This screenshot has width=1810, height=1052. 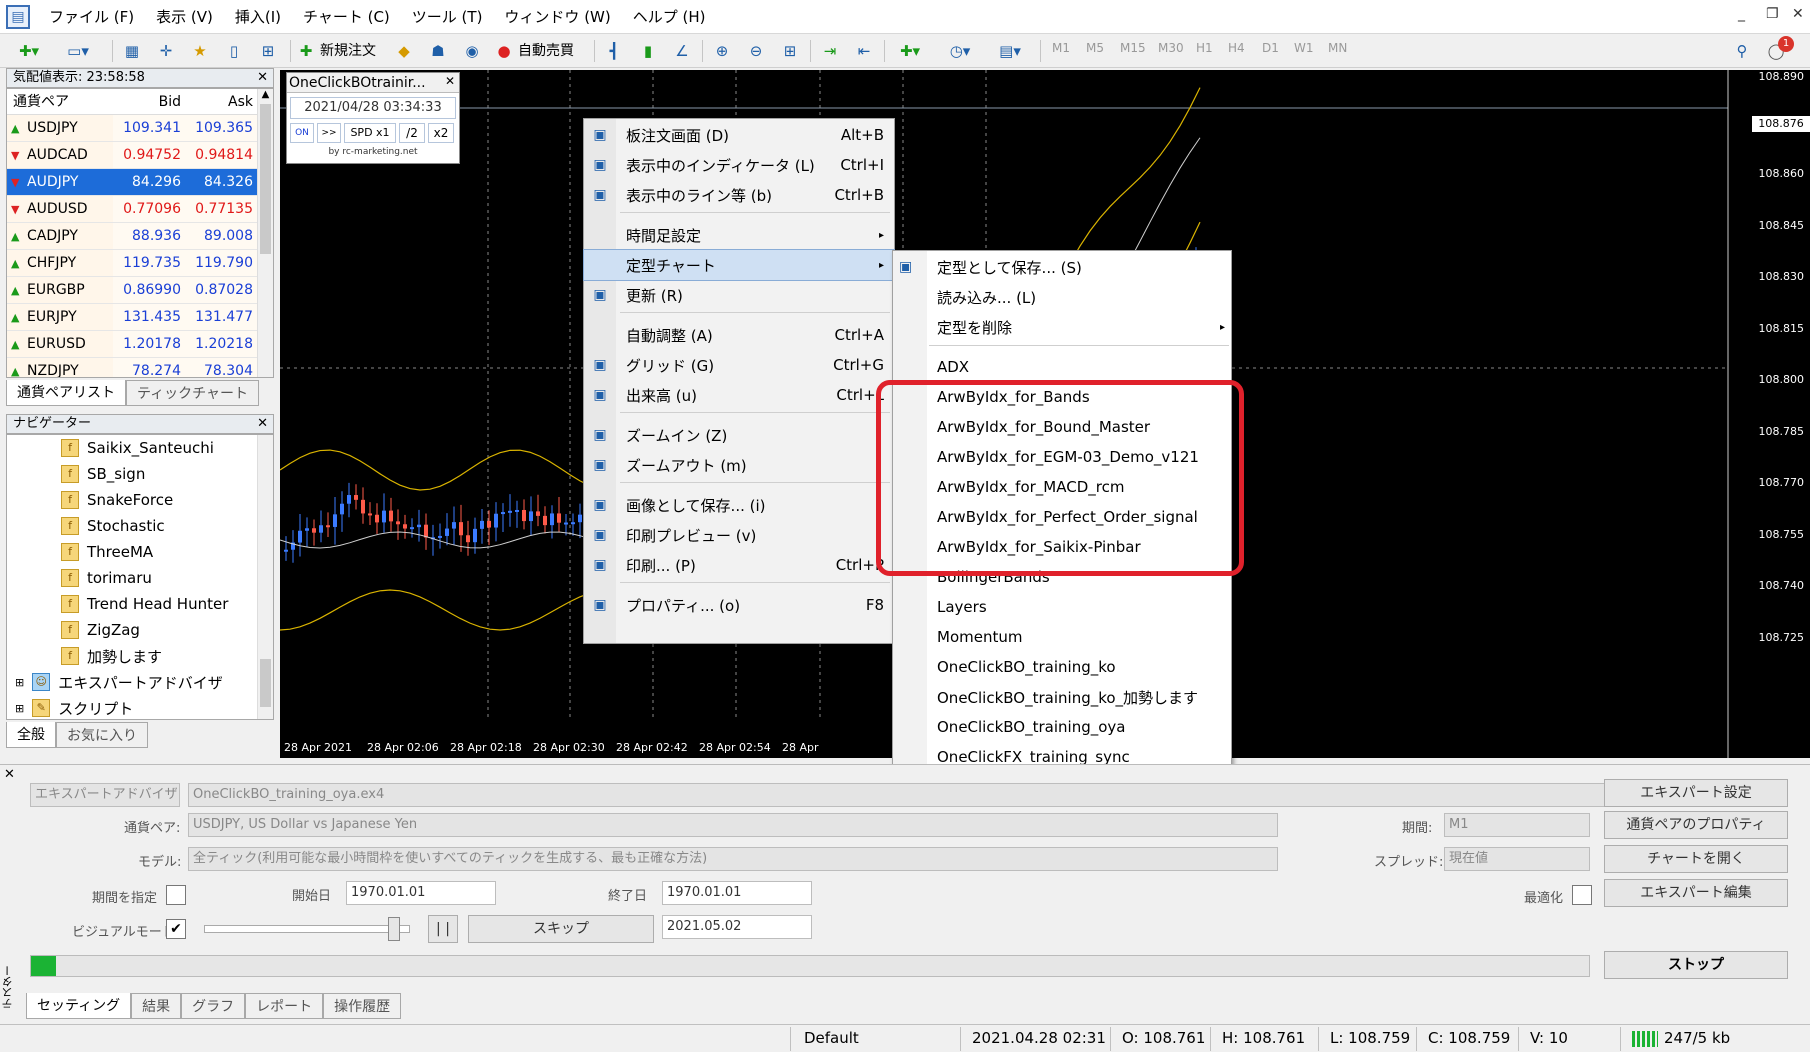 What do you see at coordinates (739, 435) in the screenshot?
I see `context-menu-item: ▣ ズームイン (Z)` at bounding box center [739, 435].